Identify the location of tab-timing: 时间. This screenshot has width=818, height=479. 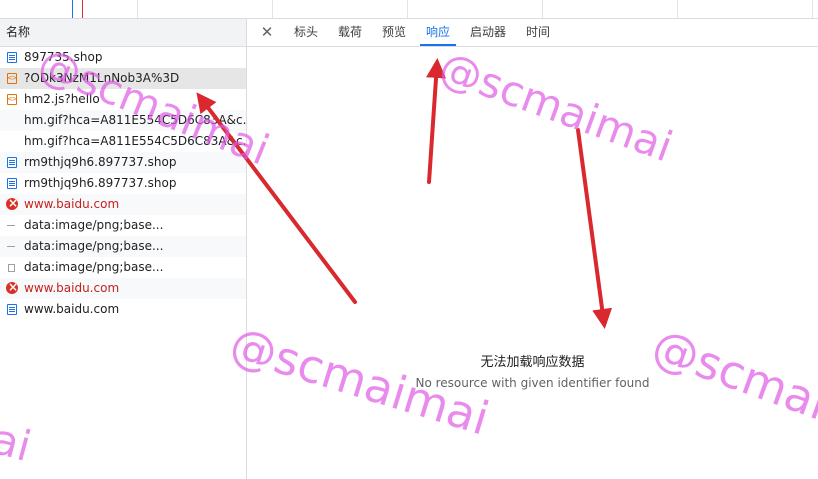
(538, 32).